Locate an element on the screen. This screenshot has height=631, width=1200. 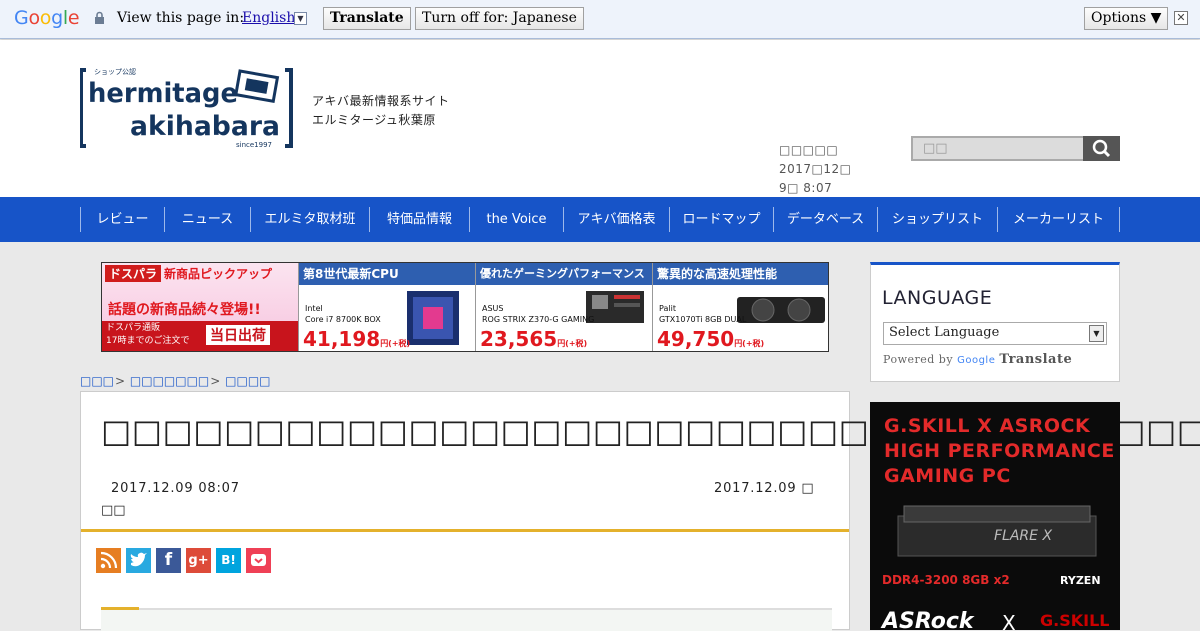
breadcrumb-item-home: □□□ is located at coordinates (97, 381).